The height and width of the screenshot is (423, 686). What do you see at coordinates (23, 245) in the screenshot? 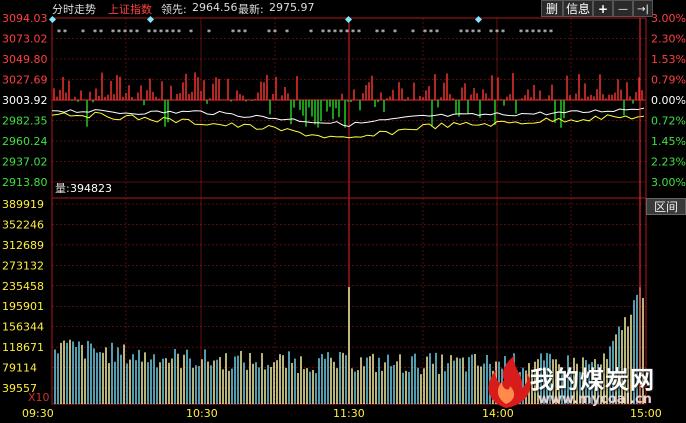
I see `volume-tick-label: 312689` at bounding box center [23, 245].